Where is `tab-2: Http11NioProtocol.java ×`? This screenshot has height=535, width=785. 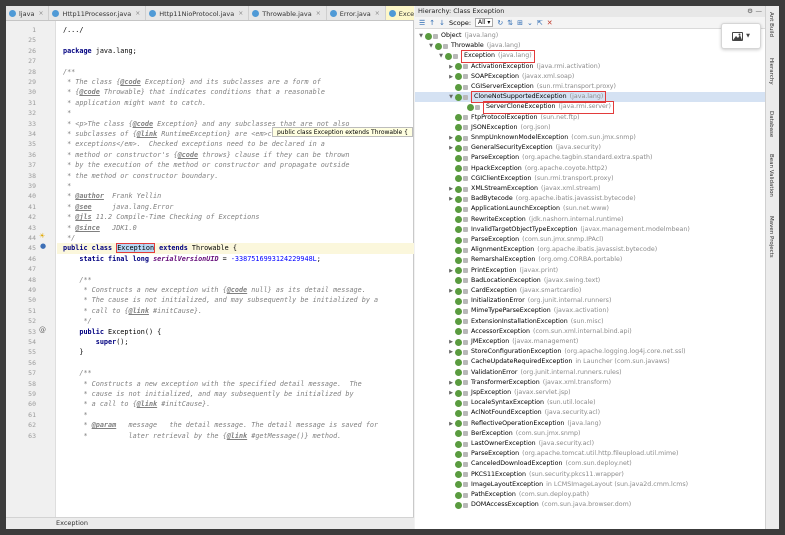 tab-2: Http11NioProtocol.java × is located at coordinates (198, 13).